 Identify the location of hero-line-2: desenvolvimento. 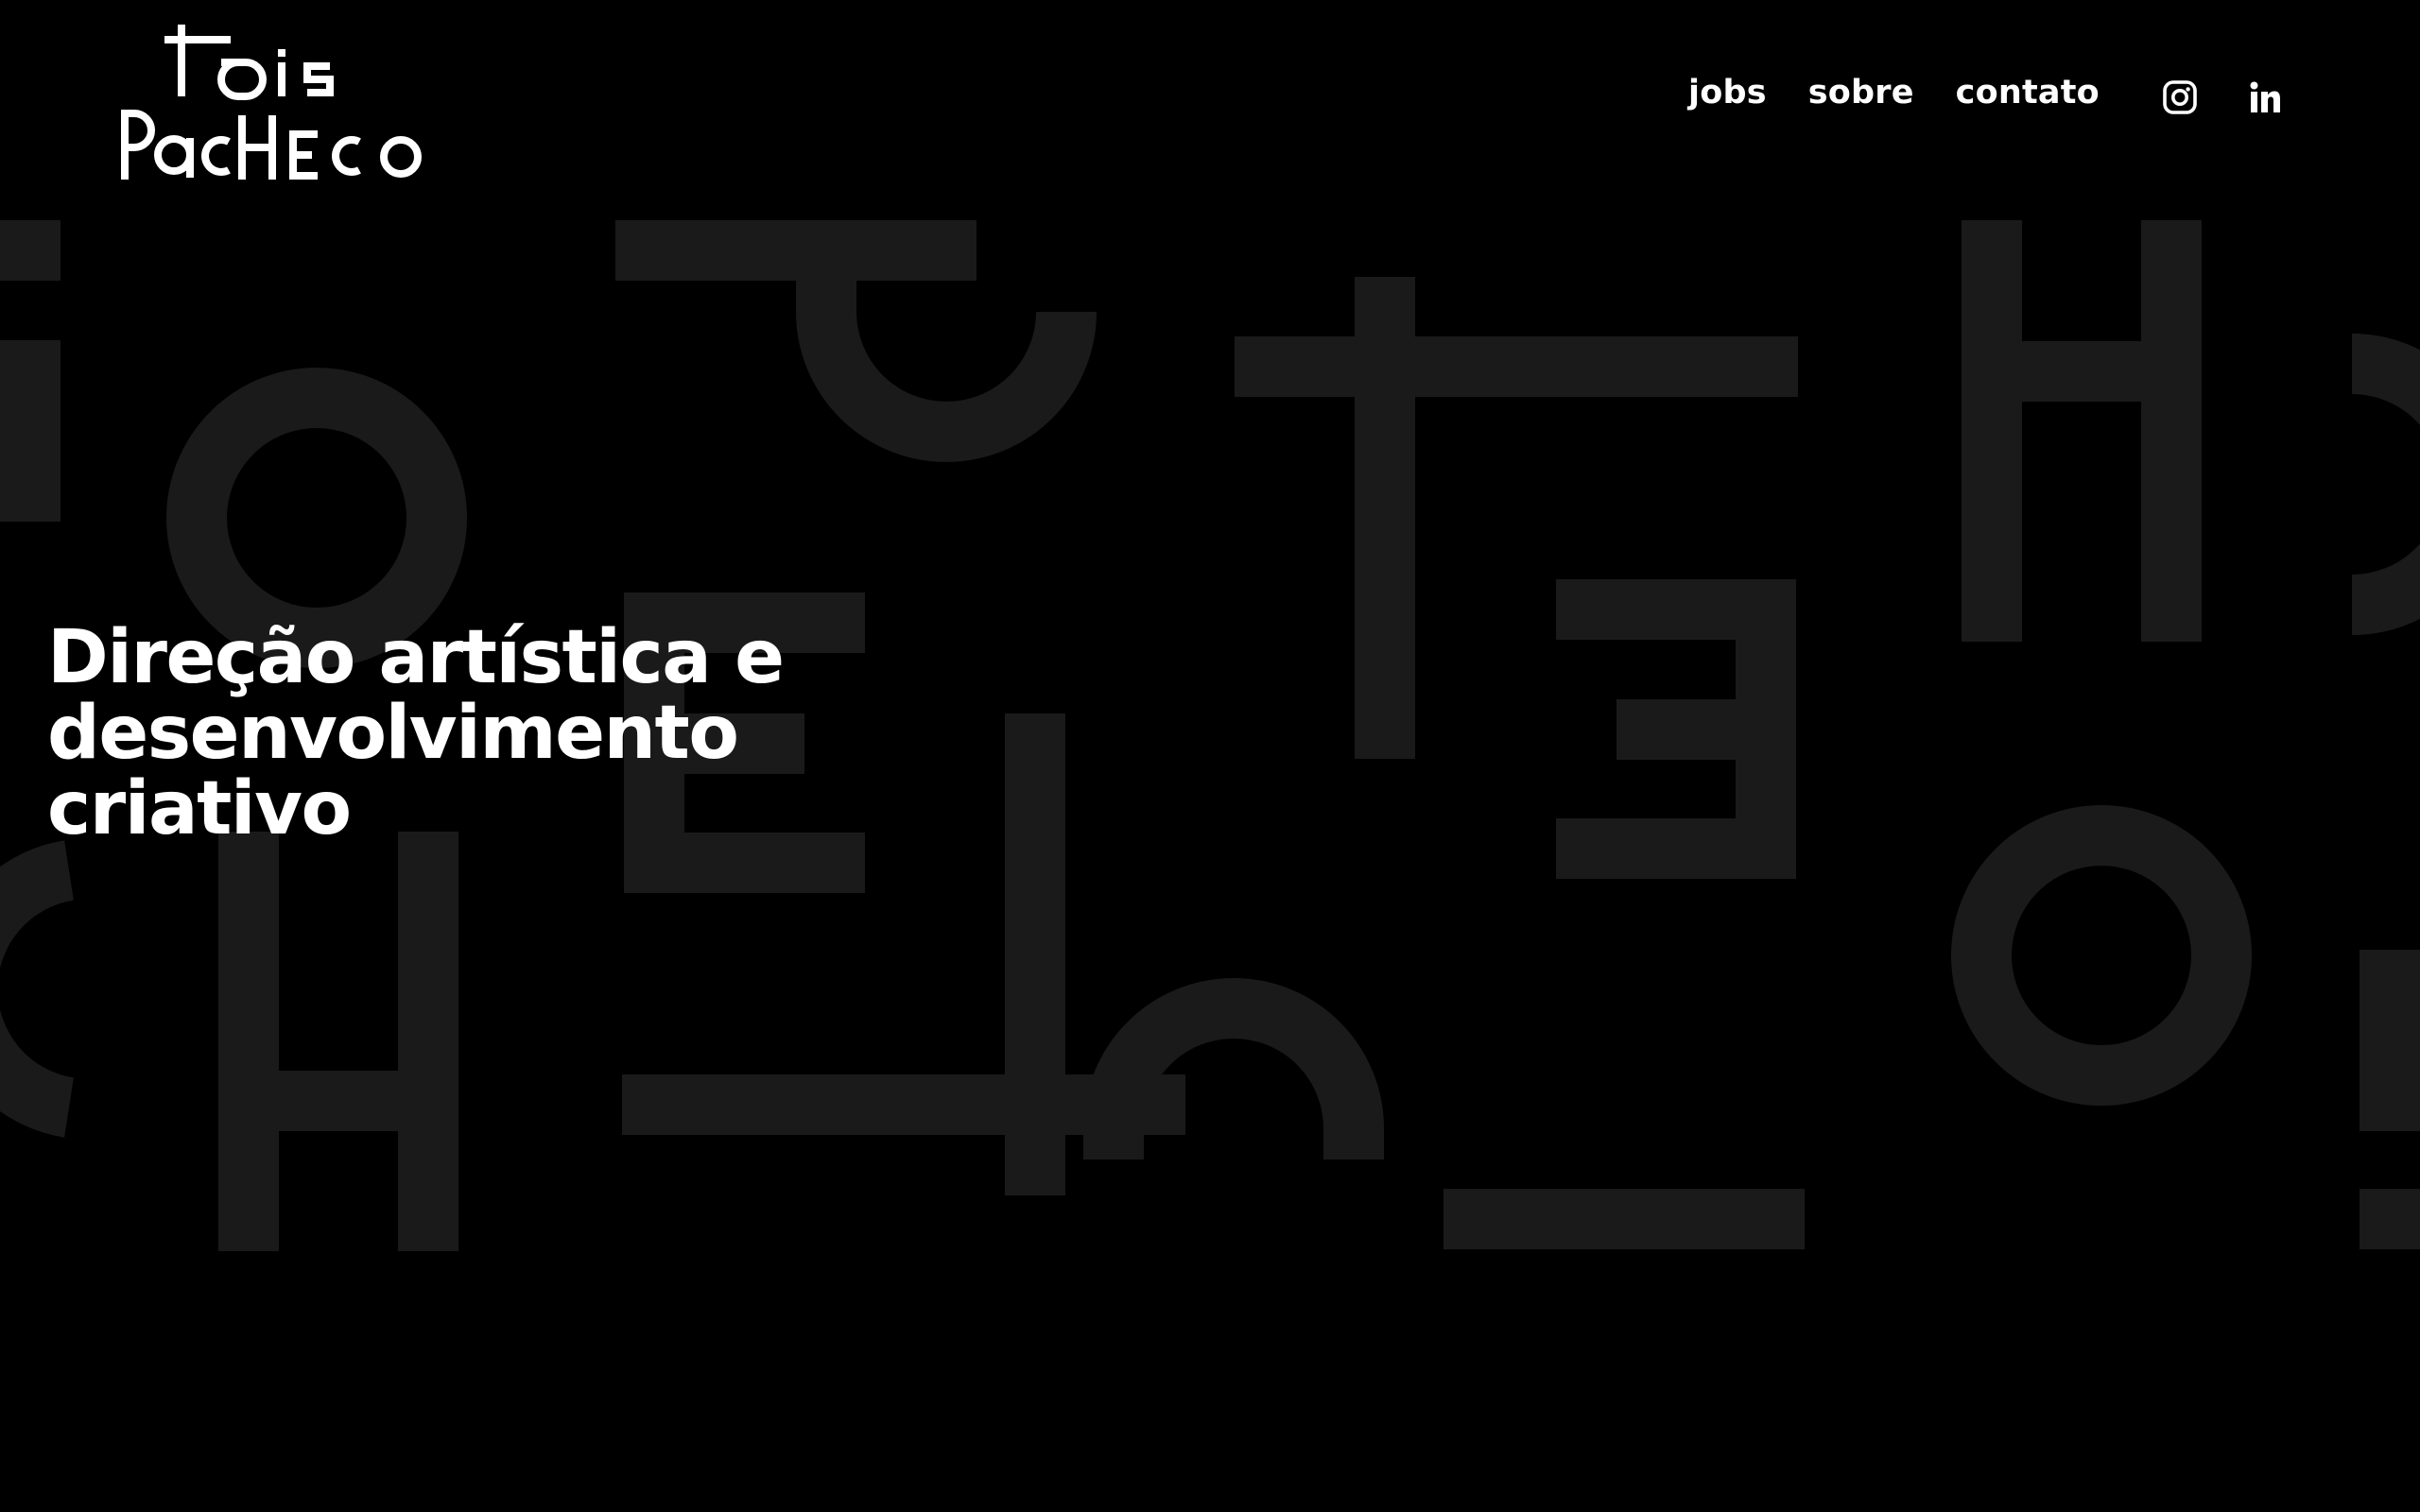
(393, 733).